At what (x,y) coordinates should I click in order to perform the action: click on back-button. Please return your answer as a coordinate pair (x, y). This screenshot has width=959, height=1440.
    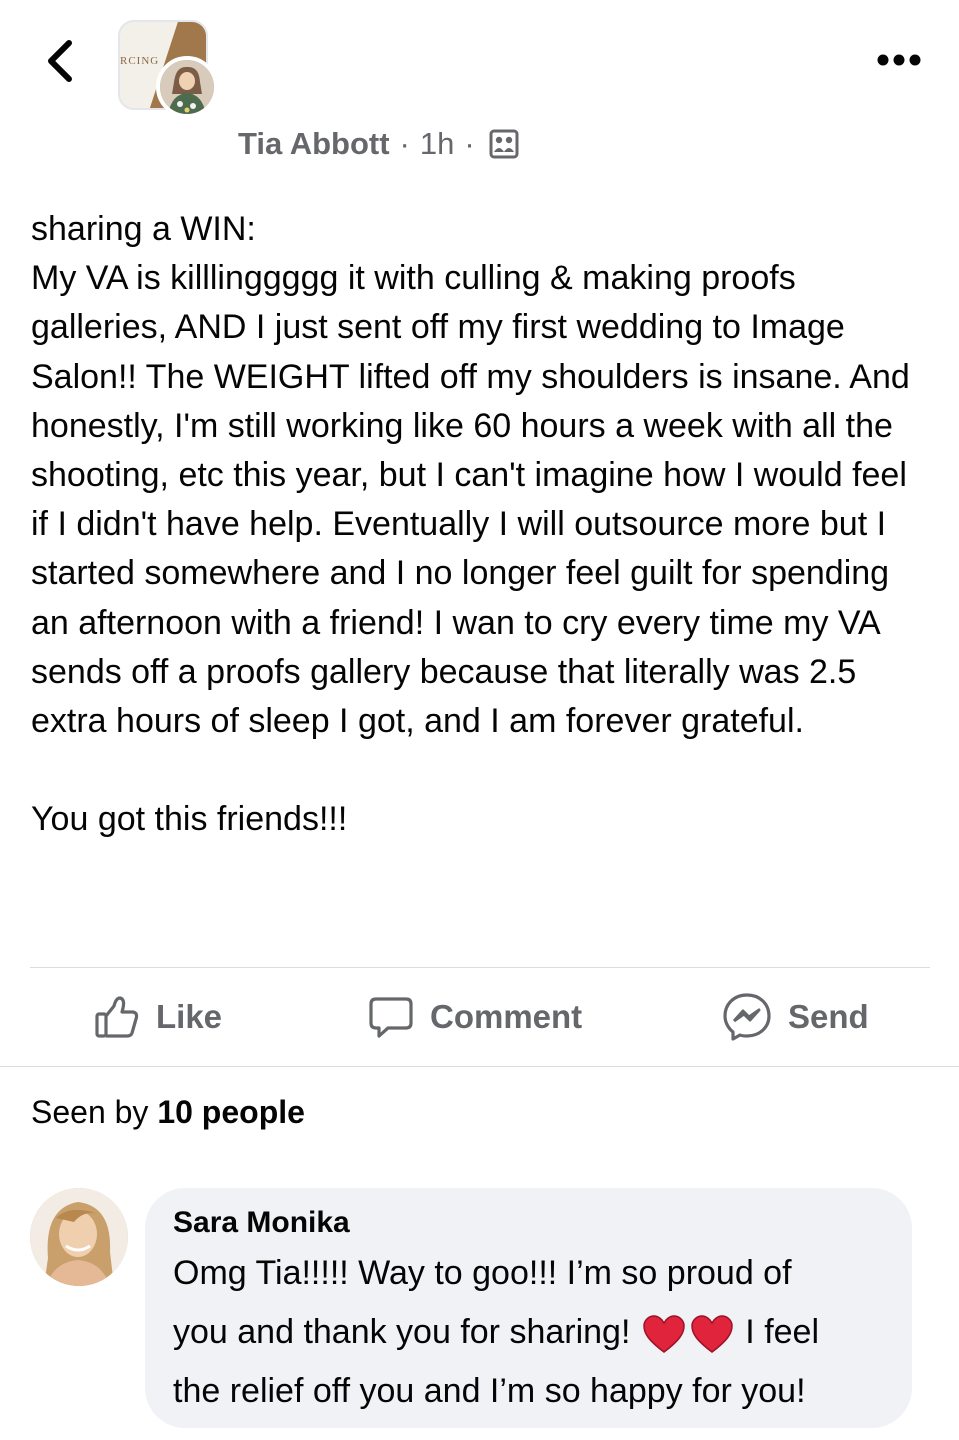
    Looking at the image, I should click on (60, 61).